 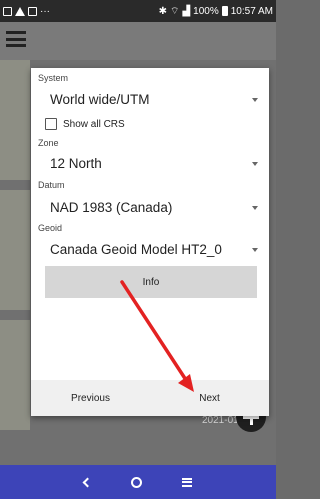 I want to click on bluetooth-icon: ✱, so click(x=163, y=11).